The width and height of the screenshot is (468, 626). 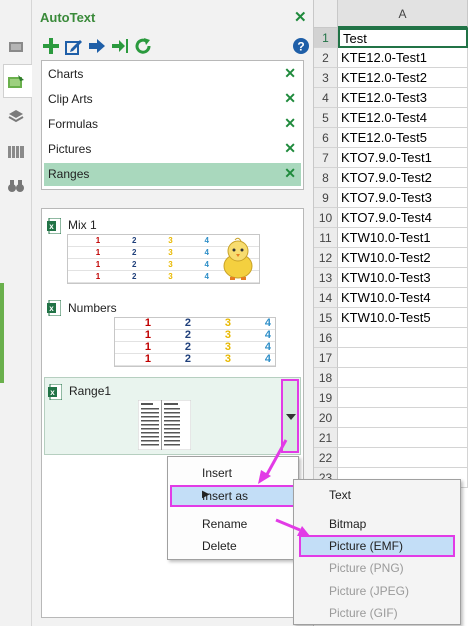 I want to click on sheet-cell: KTW10.0-Test5, so click(x=403, y=318).